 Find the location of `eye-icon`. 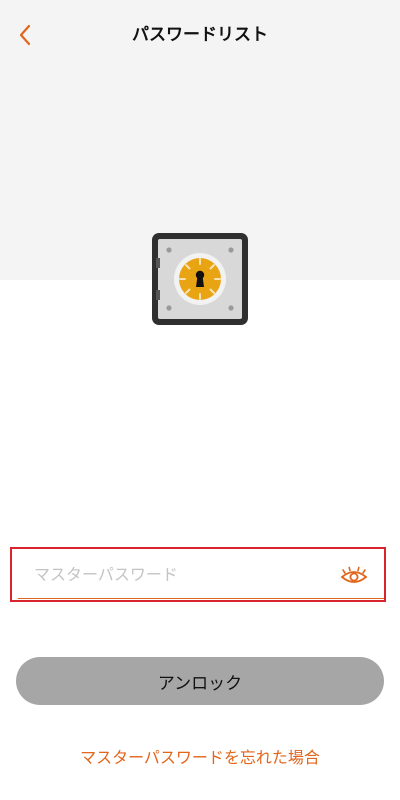

eye-icon is located at coordinates (354, 574).